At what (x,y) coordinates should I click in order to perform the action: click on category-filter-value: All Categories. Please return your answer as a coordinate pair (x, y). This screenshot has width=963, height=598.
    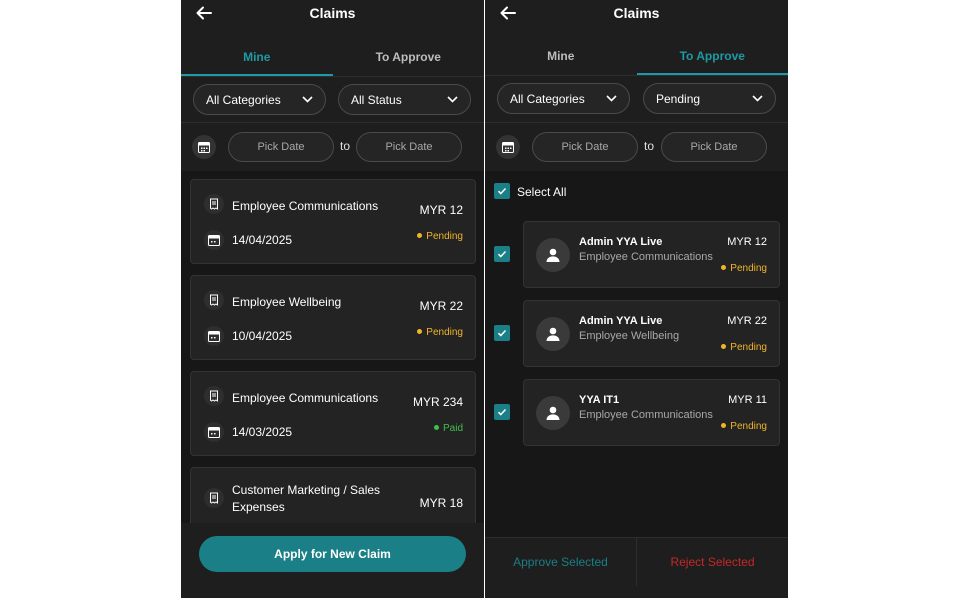
    Looking at the image, I should click on (547, 99).